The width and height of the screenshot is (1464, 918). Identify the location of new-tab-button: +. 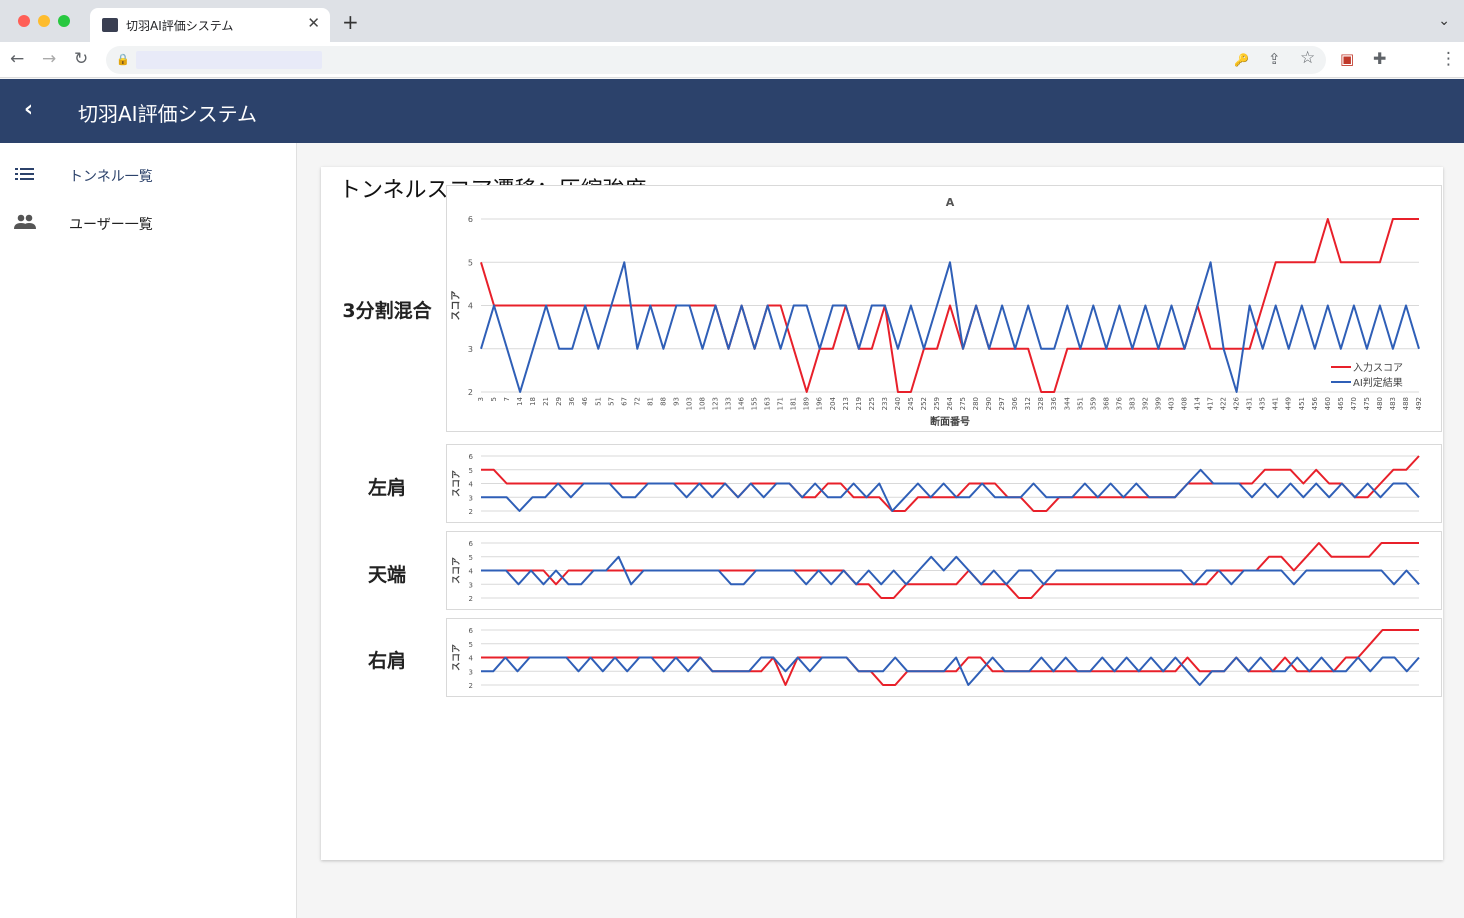
(350, 22).